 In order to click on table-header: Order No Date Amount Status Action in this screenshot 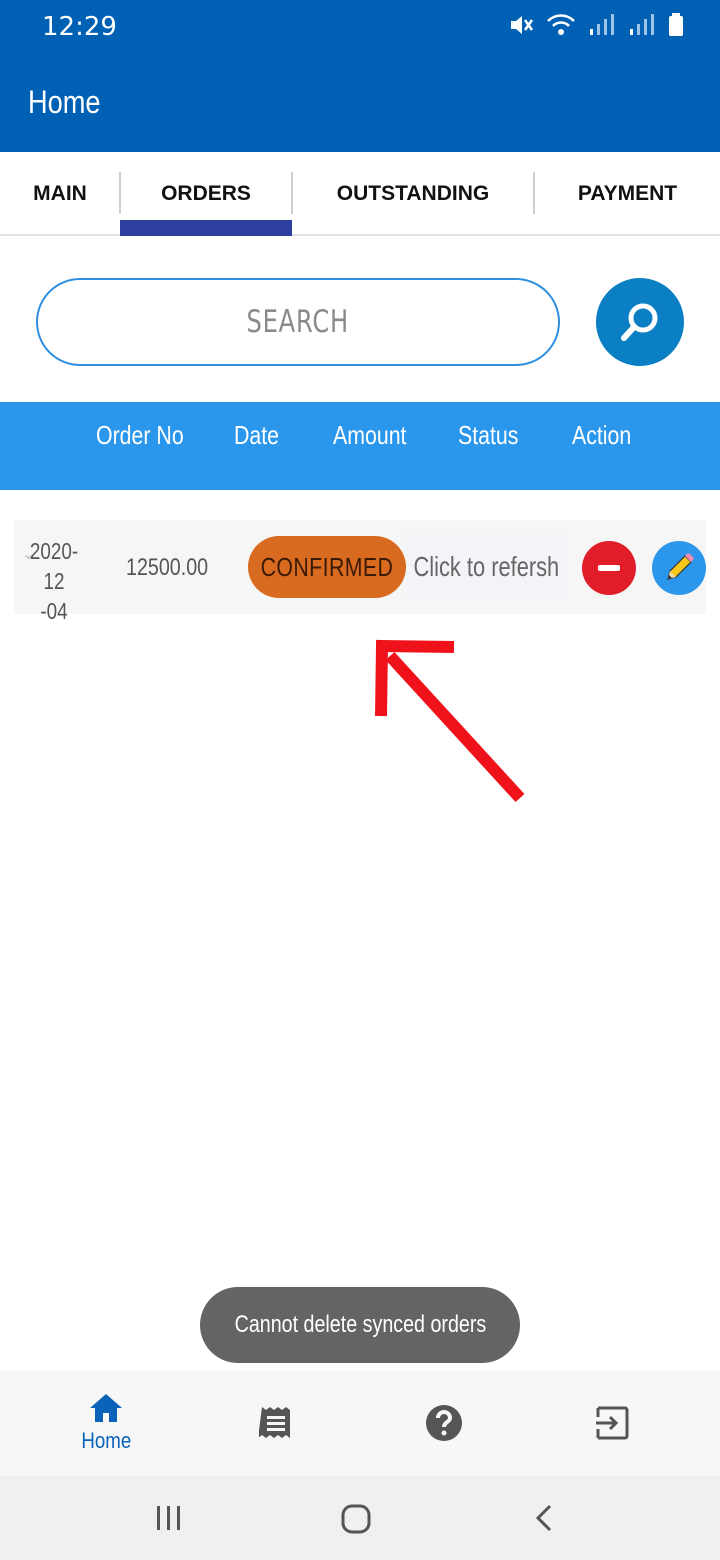, I will do `click(360, 446)`.